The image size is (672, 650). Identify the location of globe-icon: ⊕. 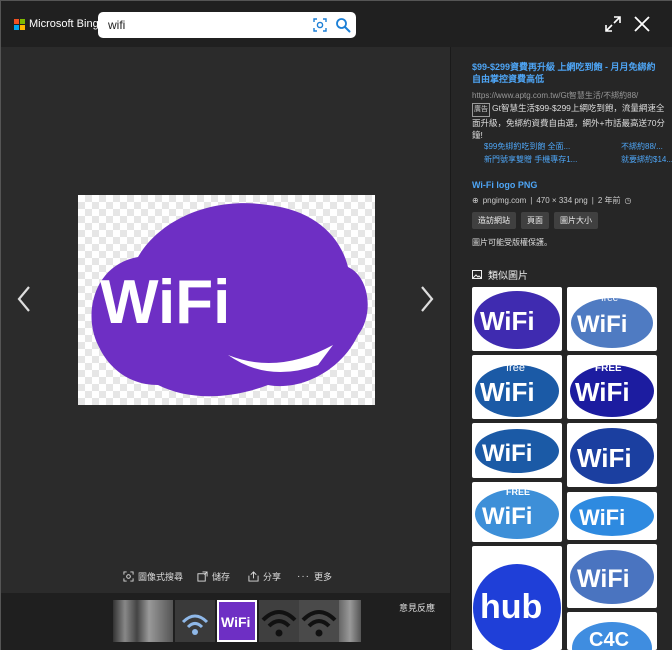
(475, 200).